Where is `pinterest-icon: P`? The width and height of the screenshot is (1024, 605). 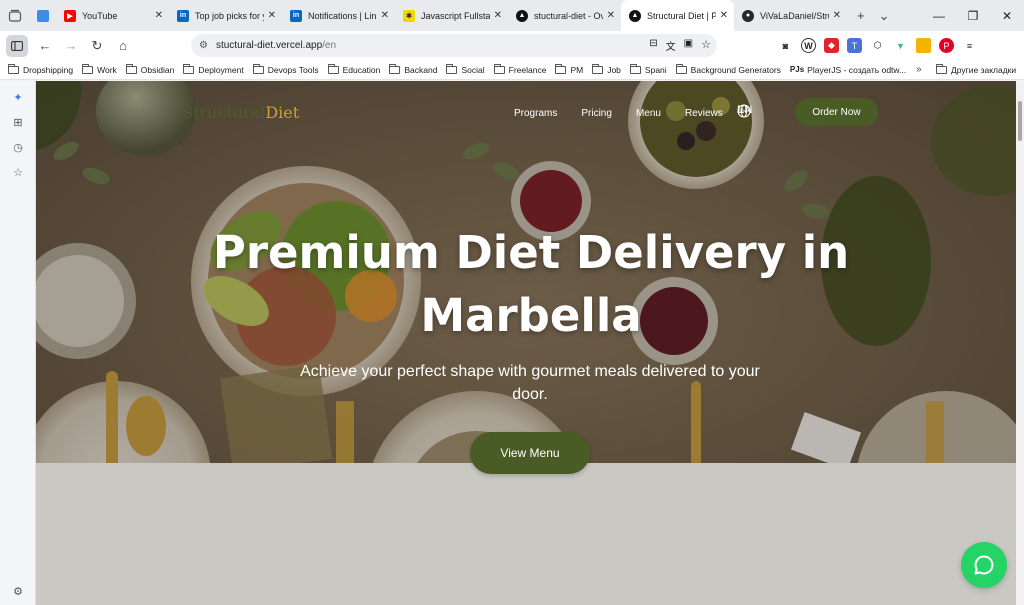 pinterest-icon: P is located at coordinates (946, 45).